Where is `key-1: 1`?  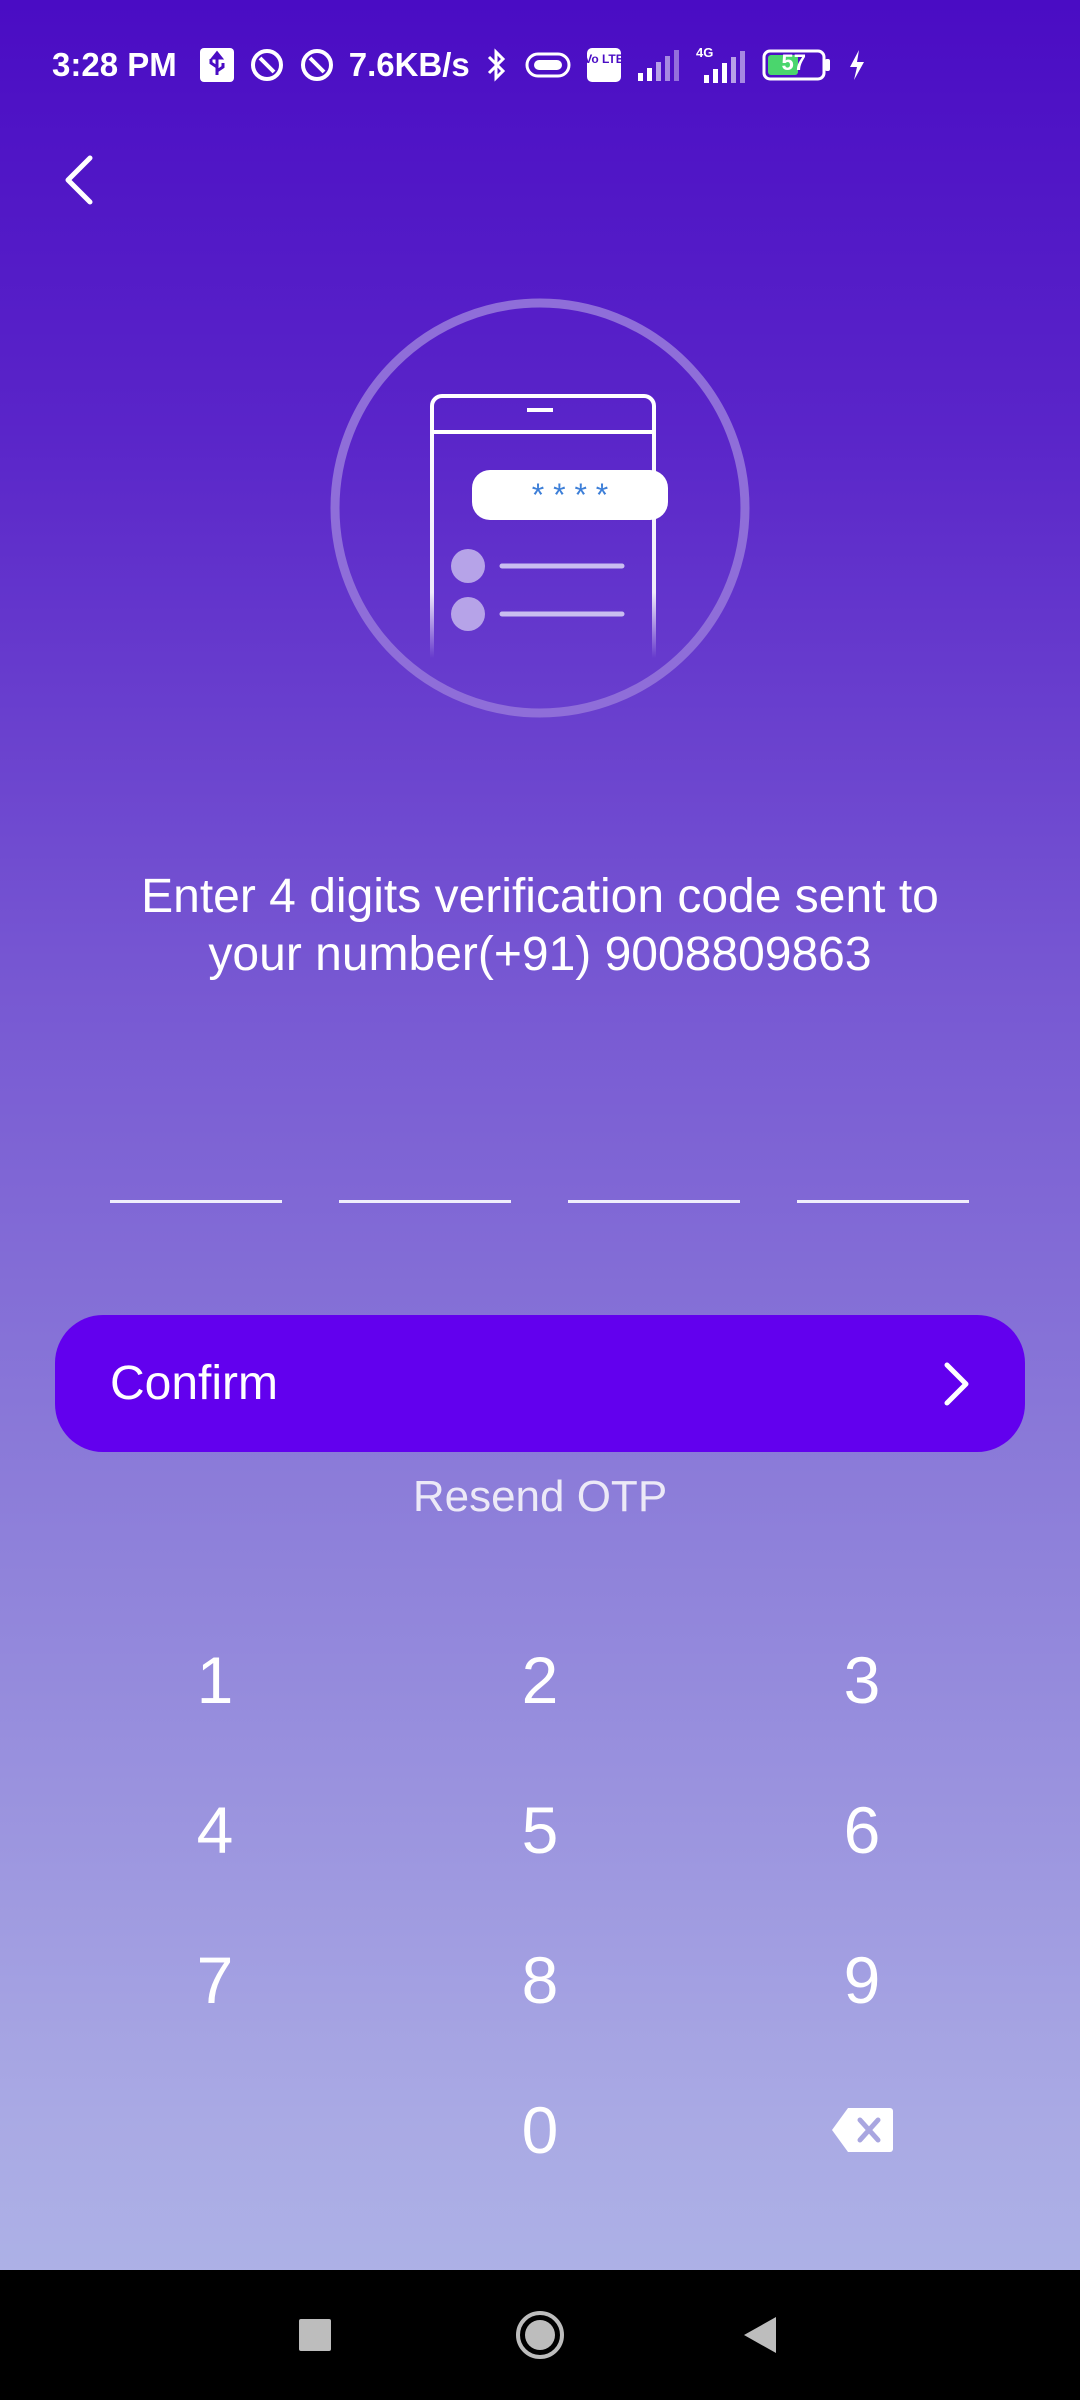 key-1: 1 is located at coordinates (215, 1680).